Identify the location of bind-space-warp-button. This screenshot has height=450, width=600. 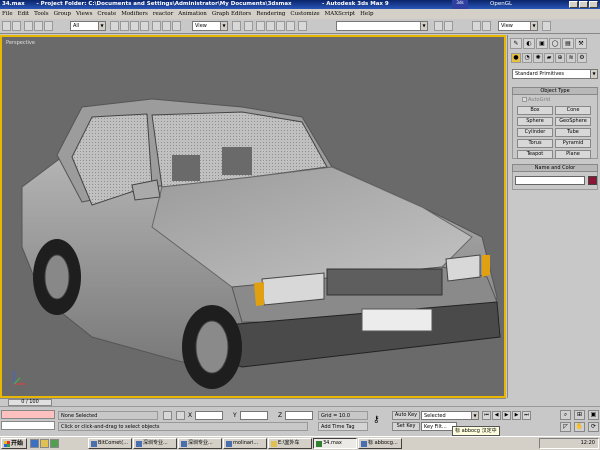
(48, 26).